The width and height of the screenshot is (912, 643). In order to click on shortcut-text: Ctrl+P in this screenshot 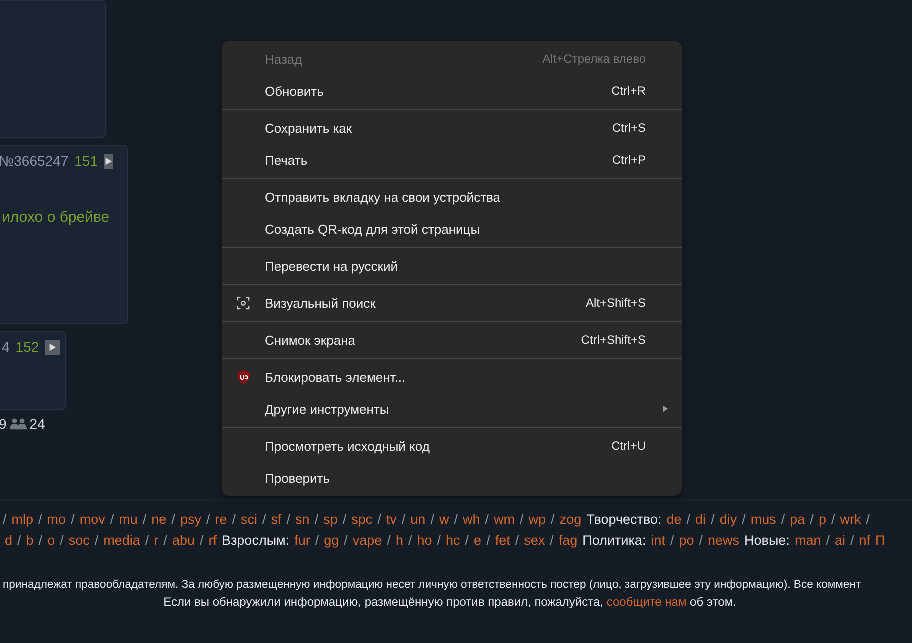, I will do `click(629, 160)`.